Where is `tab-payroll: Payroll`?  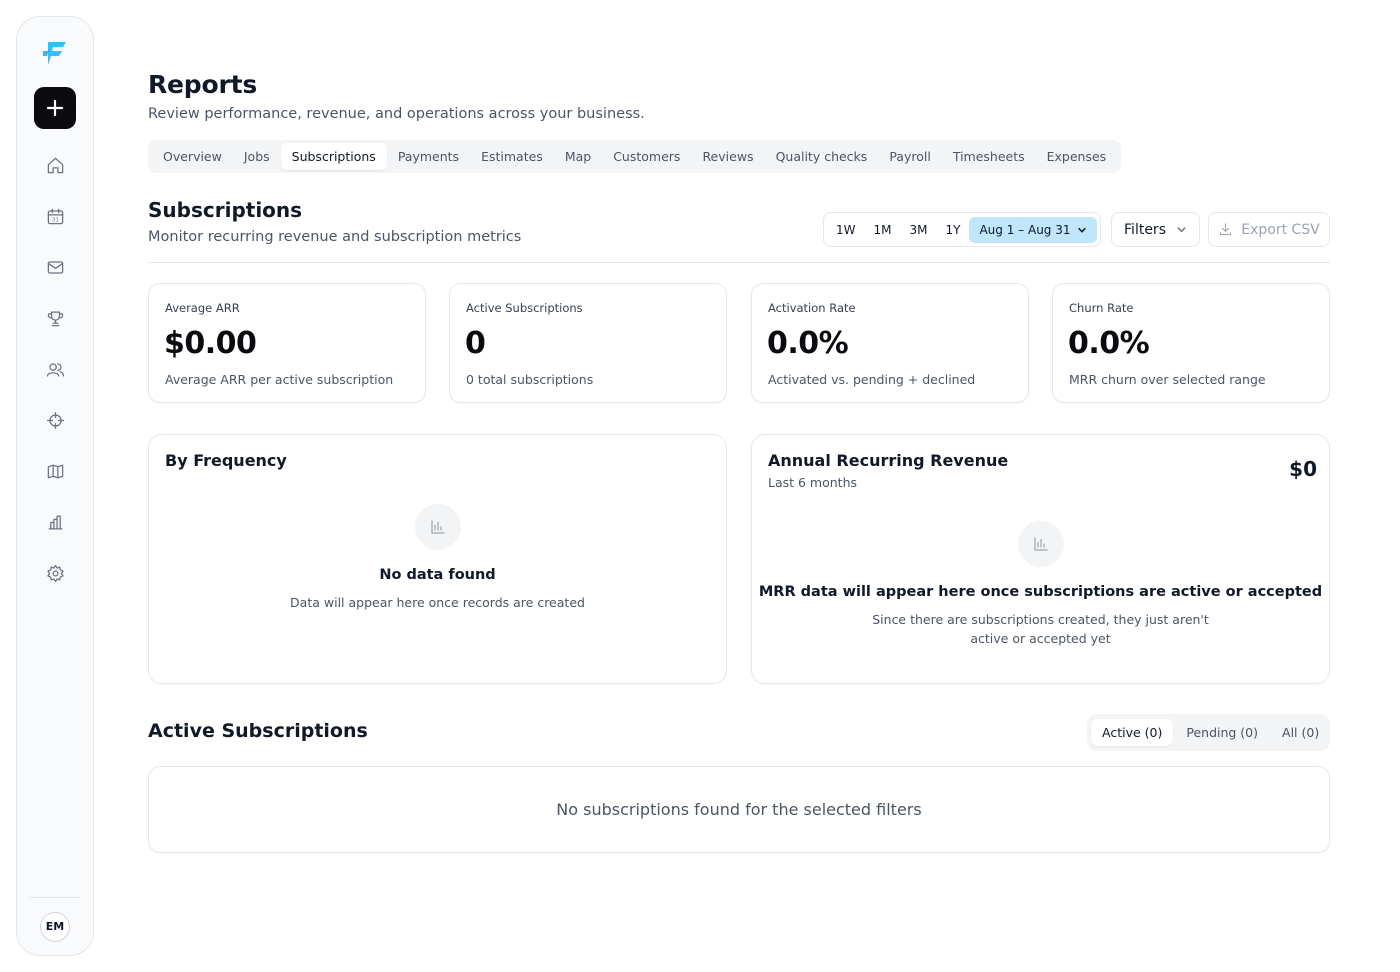
tab-payroll: Payroll is located at coordinates (910, 156).